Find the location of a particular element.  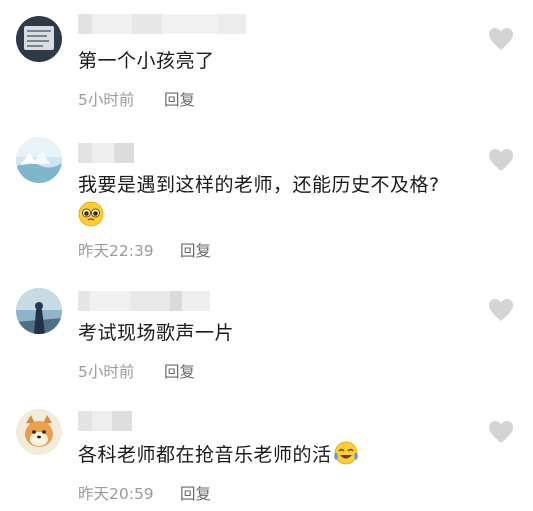

comment-time: 昨天22:39 is located at coordinates (116, 251).